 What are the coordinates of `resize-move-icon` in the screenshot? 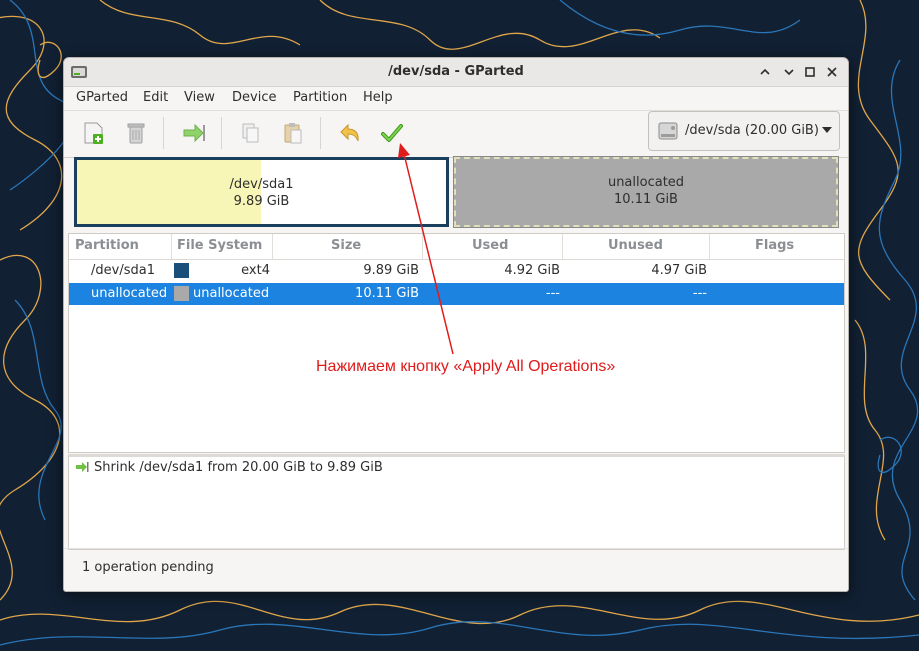 It's located at (194, 133).